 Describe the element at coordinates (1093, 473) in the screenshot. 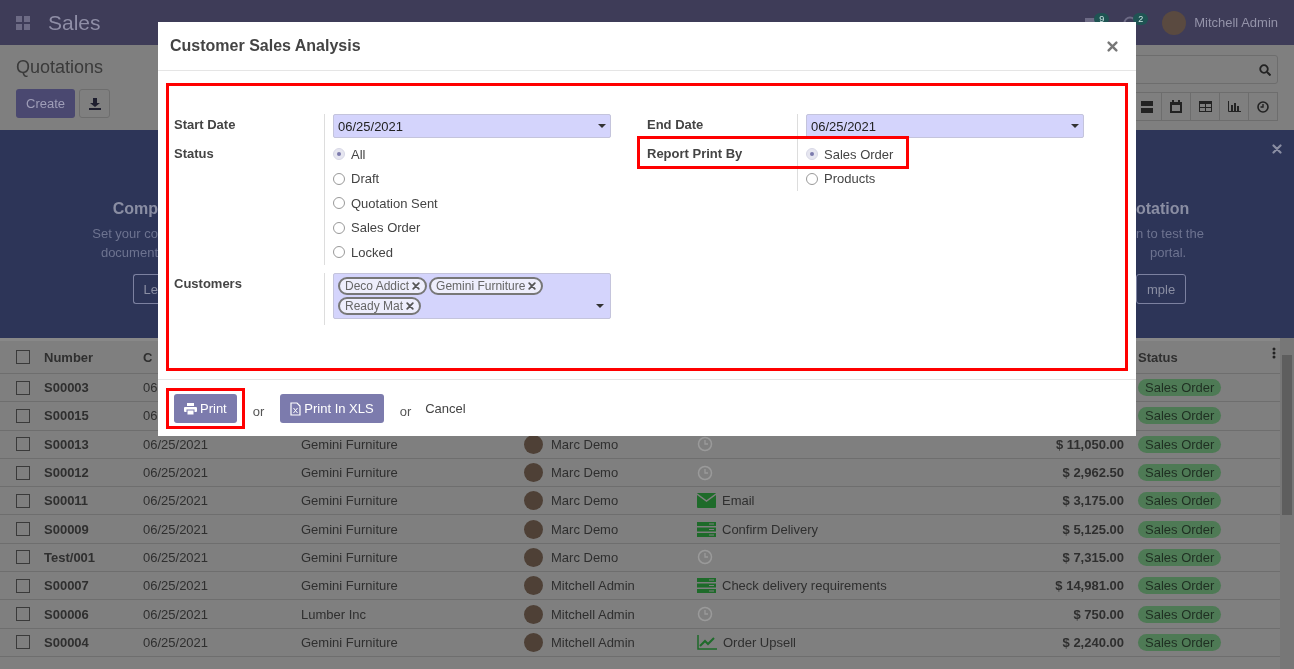

I see `order-total: $ 2,962.50` at that location.